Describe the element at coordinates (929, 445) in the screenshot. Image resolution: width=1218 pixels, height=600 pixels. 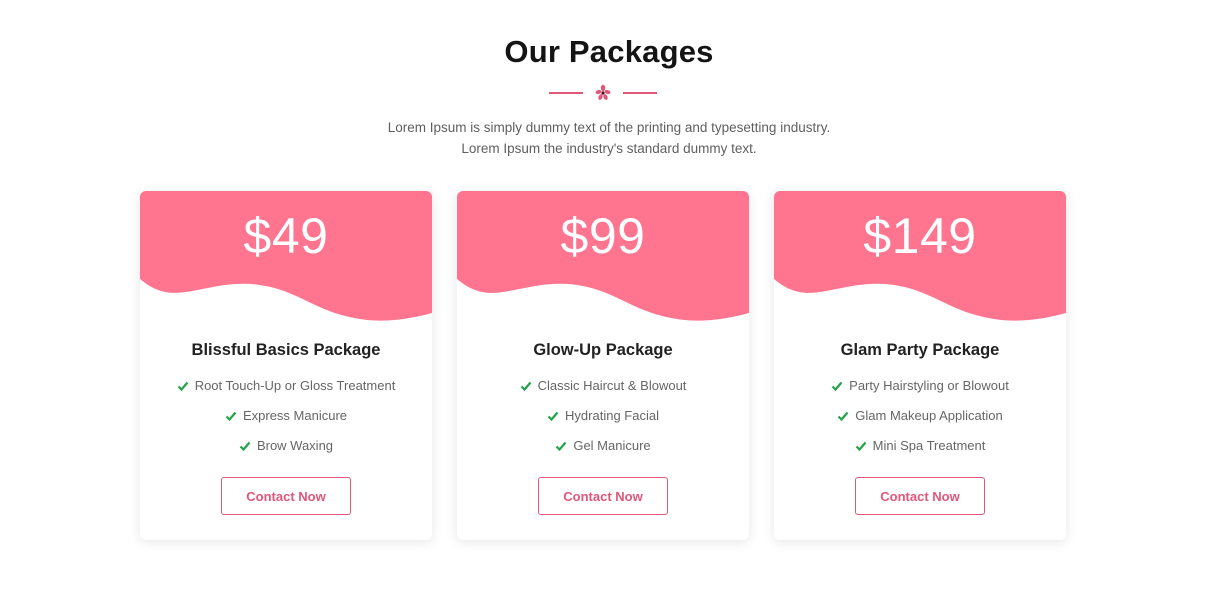
I see `feature-label: Mini Spa Treatment` at that location.